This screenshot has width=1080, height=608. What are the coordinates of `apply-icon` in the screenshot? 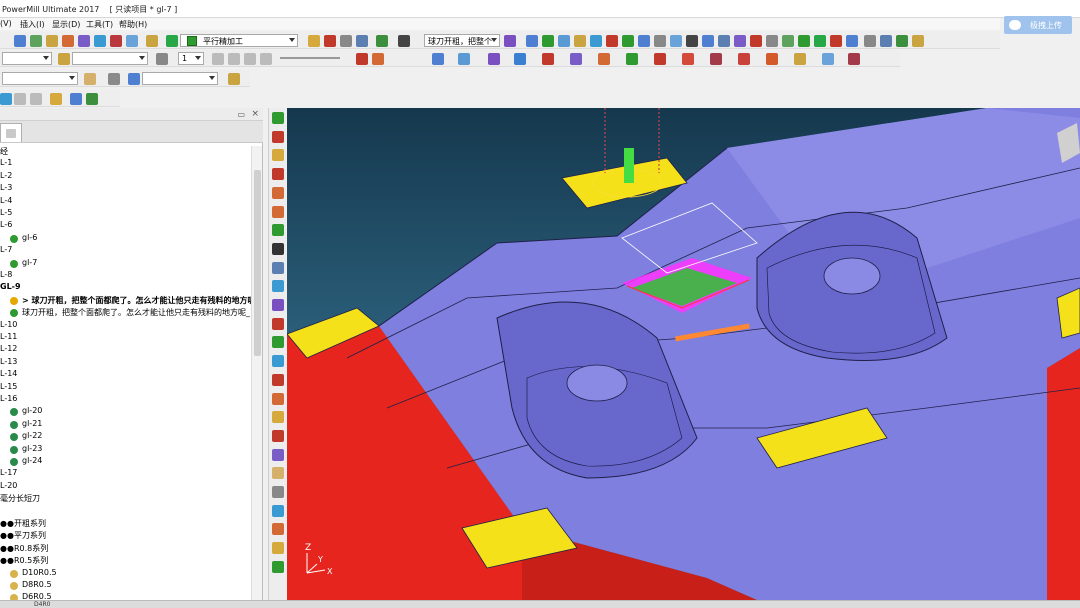 It's located at (20, 99).